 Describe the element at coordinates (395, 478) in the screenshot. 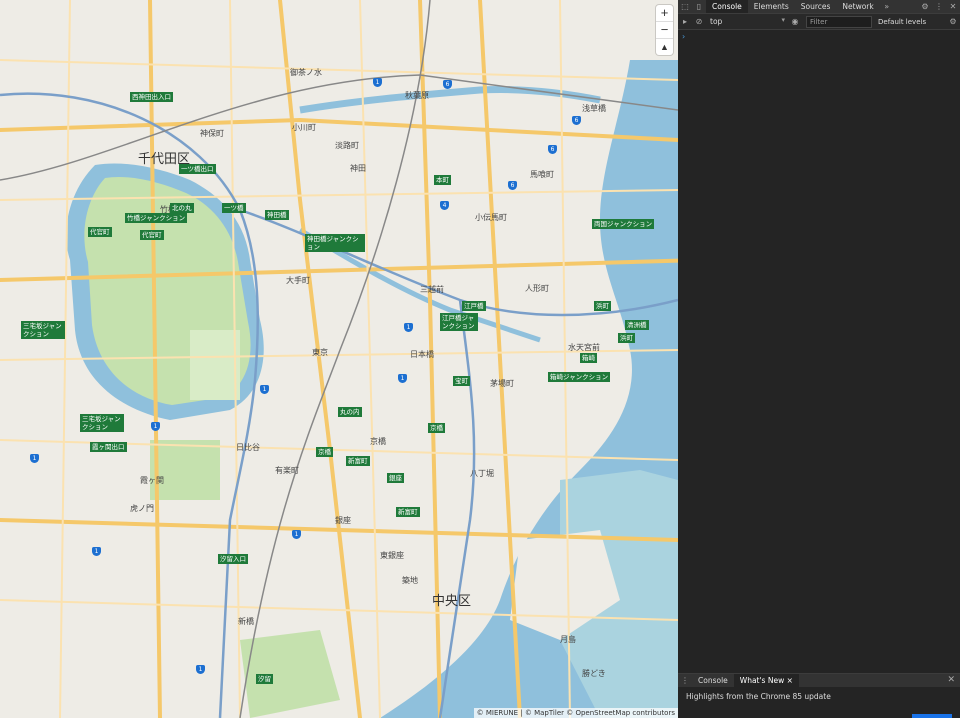

I see `junction-label: 銀座` at that location.